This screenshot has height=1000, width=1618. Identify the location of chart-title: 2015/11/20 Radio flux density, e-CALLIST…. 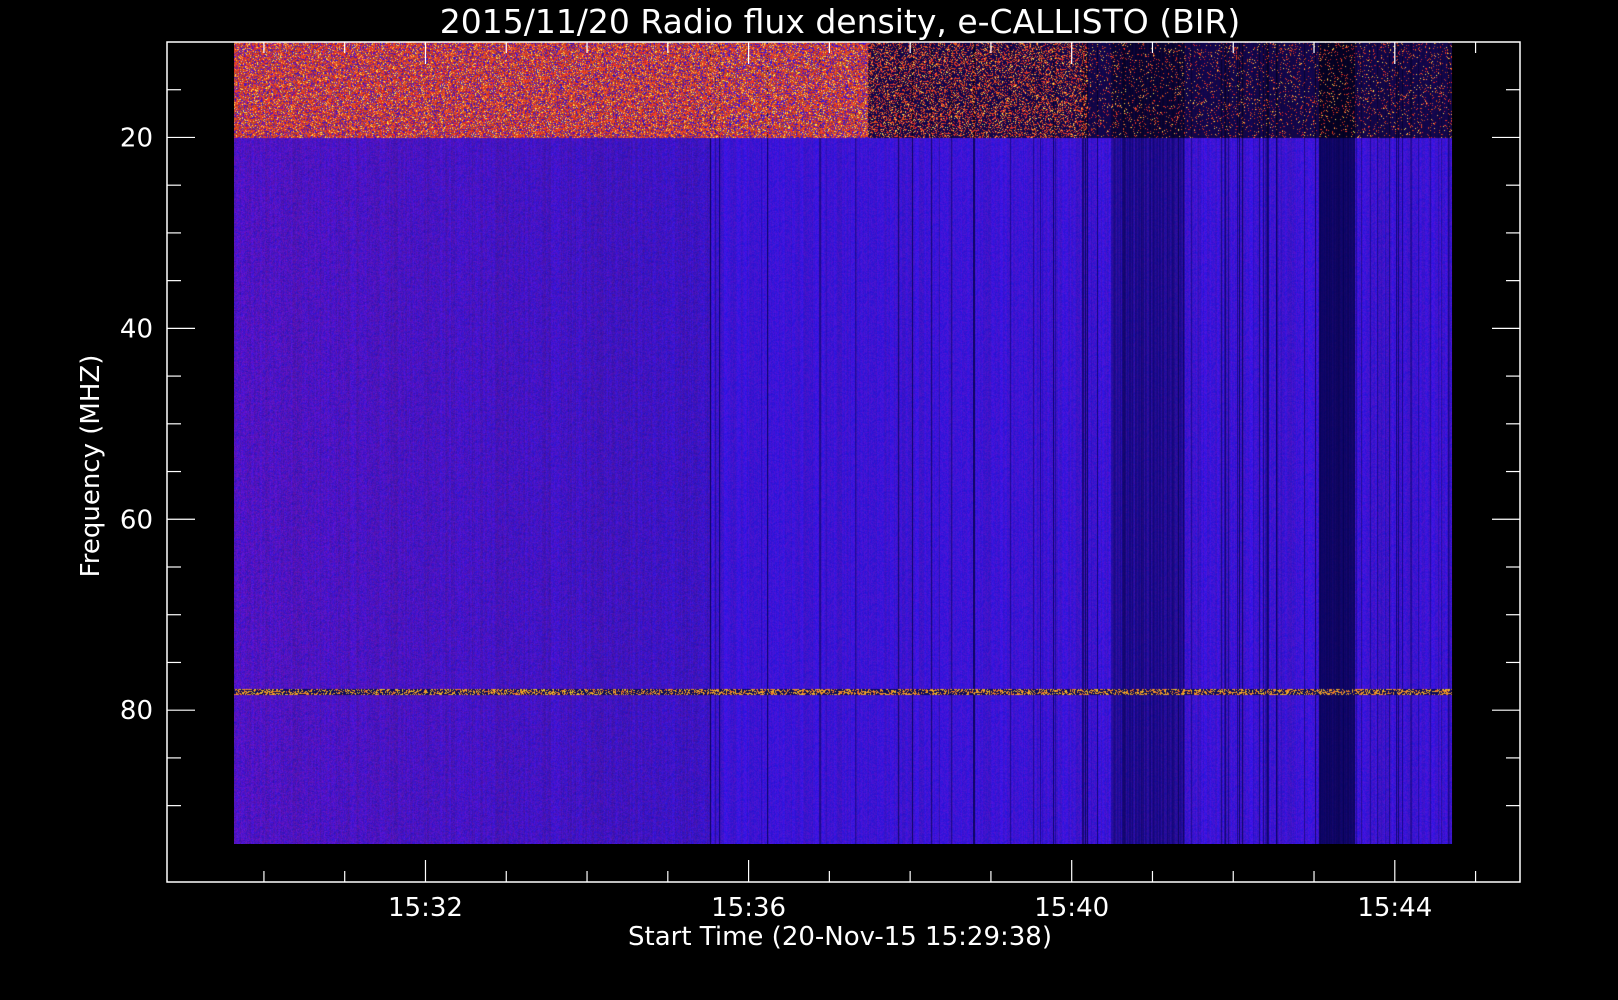
(840, 21).